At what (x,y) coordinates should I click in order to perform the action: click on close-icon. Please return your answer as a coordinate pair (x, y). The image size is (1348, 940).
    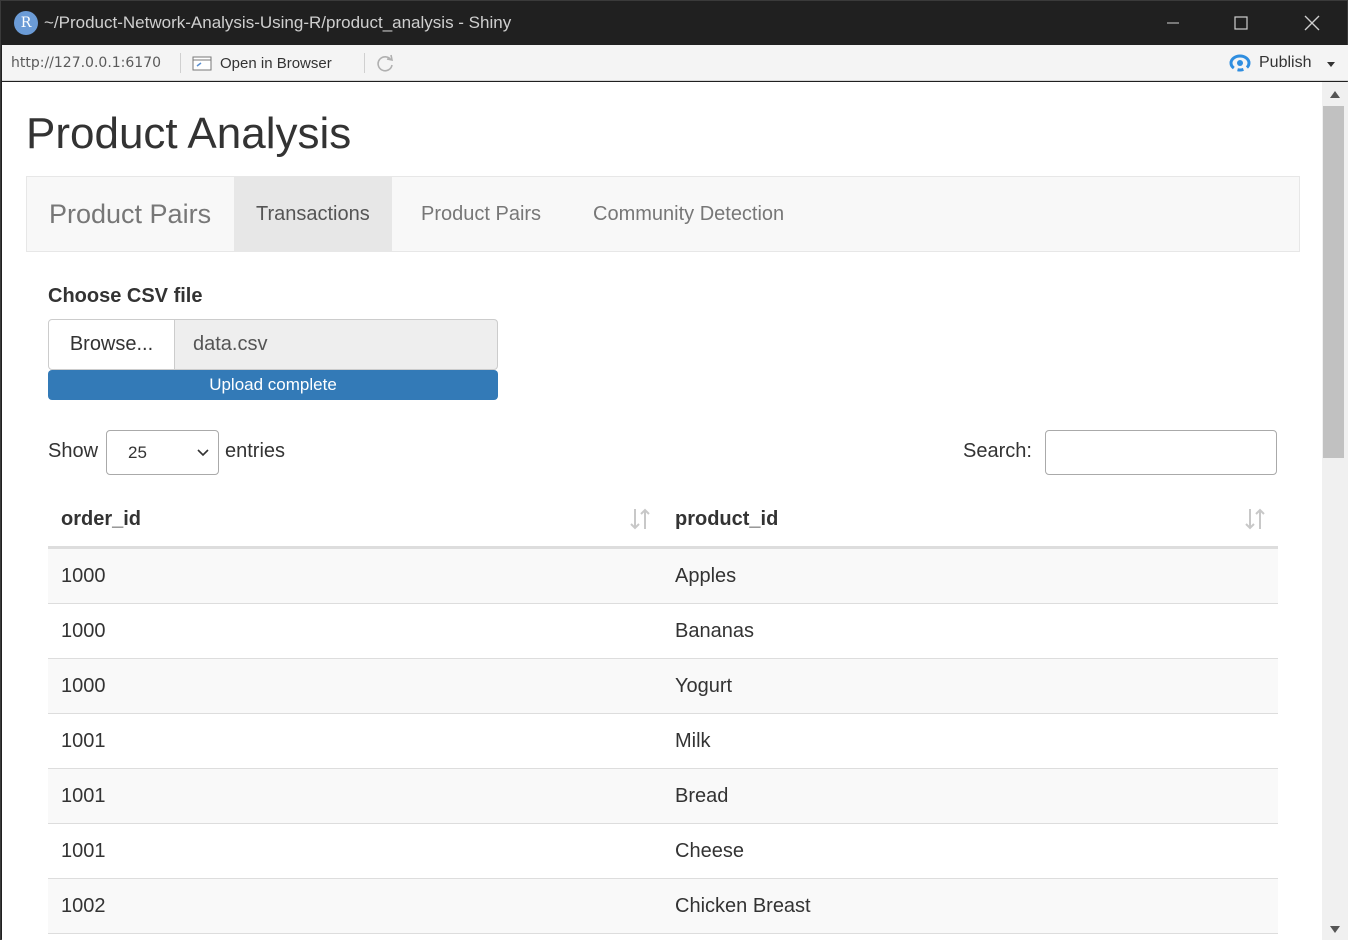
    Looking at the image, I should click on (1312, 23).